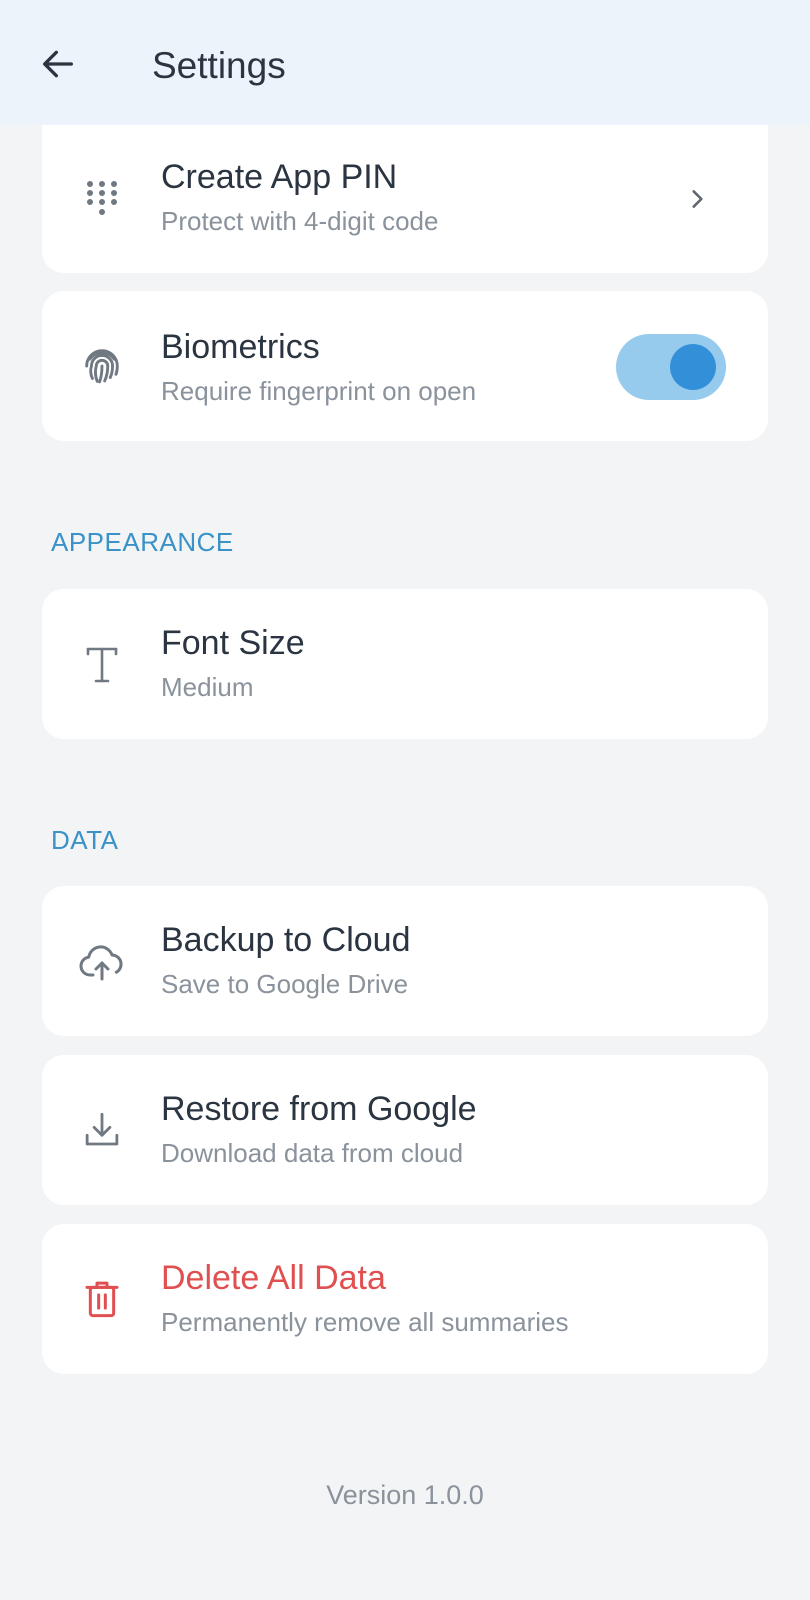  Describe the element at coordinates (285, 984) in the screenshot. I see `backup-subtitle: Save to Google Drive` at that location.